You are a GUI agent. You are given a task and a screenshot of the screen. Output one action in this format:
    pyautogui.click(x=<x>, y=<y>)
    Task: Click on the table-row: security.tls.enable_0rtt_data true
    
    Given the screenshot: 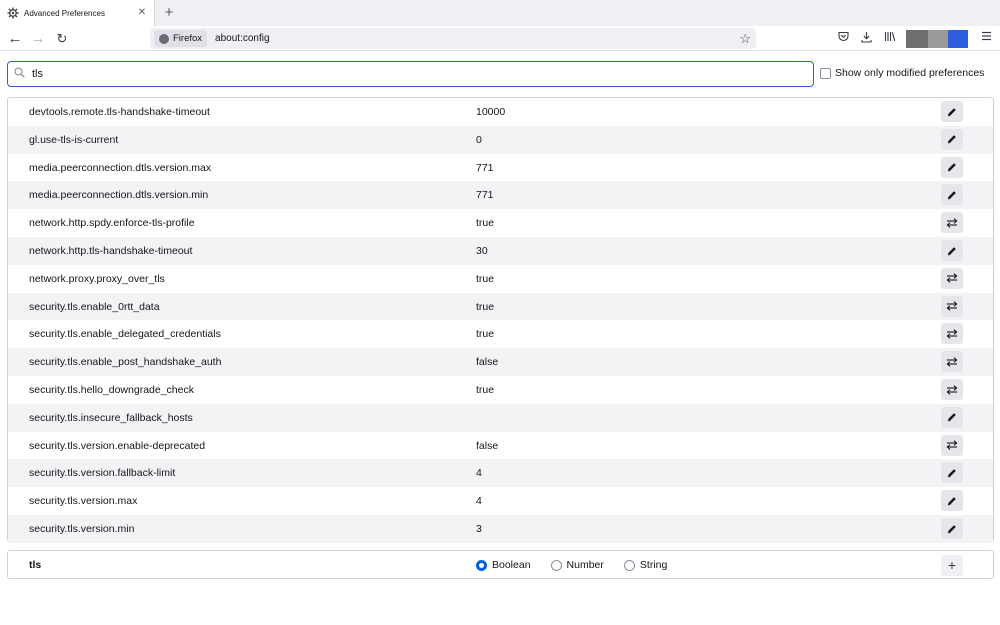 What is the action you would take?
    pyautogui.click(x=500, y=306)
    